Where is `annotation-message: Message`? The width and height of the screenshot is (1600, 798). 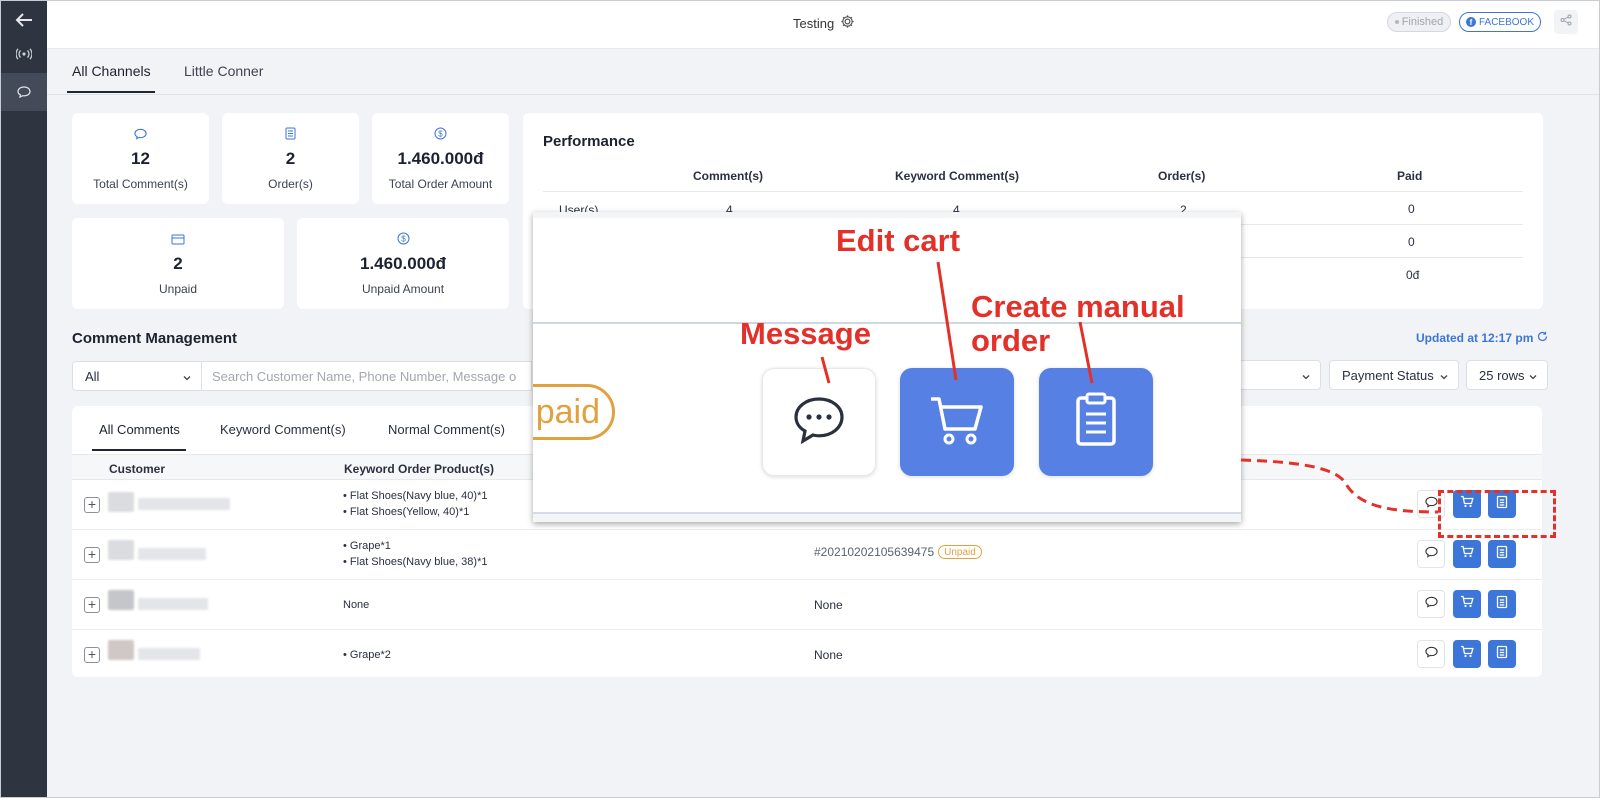
annotation-message: Message is located at coordinates (805, 333).